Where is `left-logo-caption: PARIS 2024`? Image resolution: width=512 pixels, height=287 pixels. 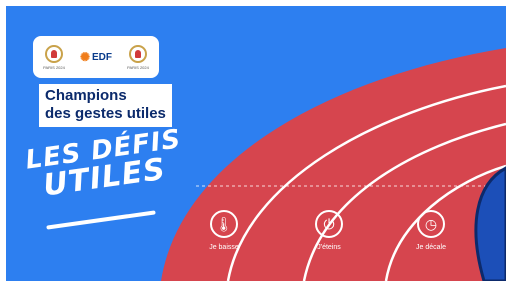
left-logo-caption: PARIS 2024 is located at coordinates (54, 67).